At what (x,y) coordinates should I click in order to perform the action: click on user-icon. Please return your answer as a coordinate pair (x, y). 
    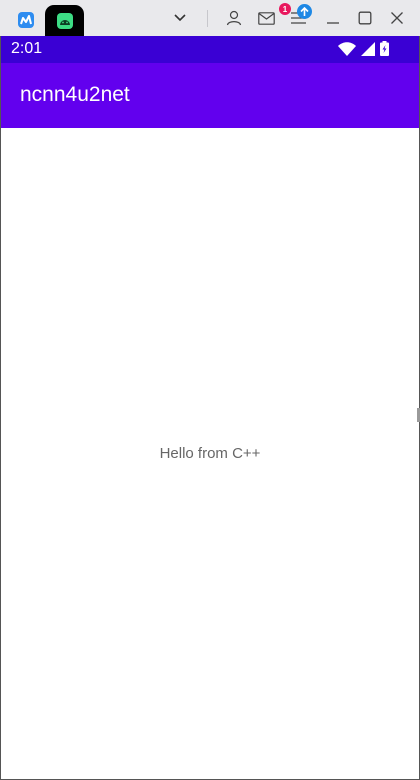
    Looking at the image, I should click on (234, 18).